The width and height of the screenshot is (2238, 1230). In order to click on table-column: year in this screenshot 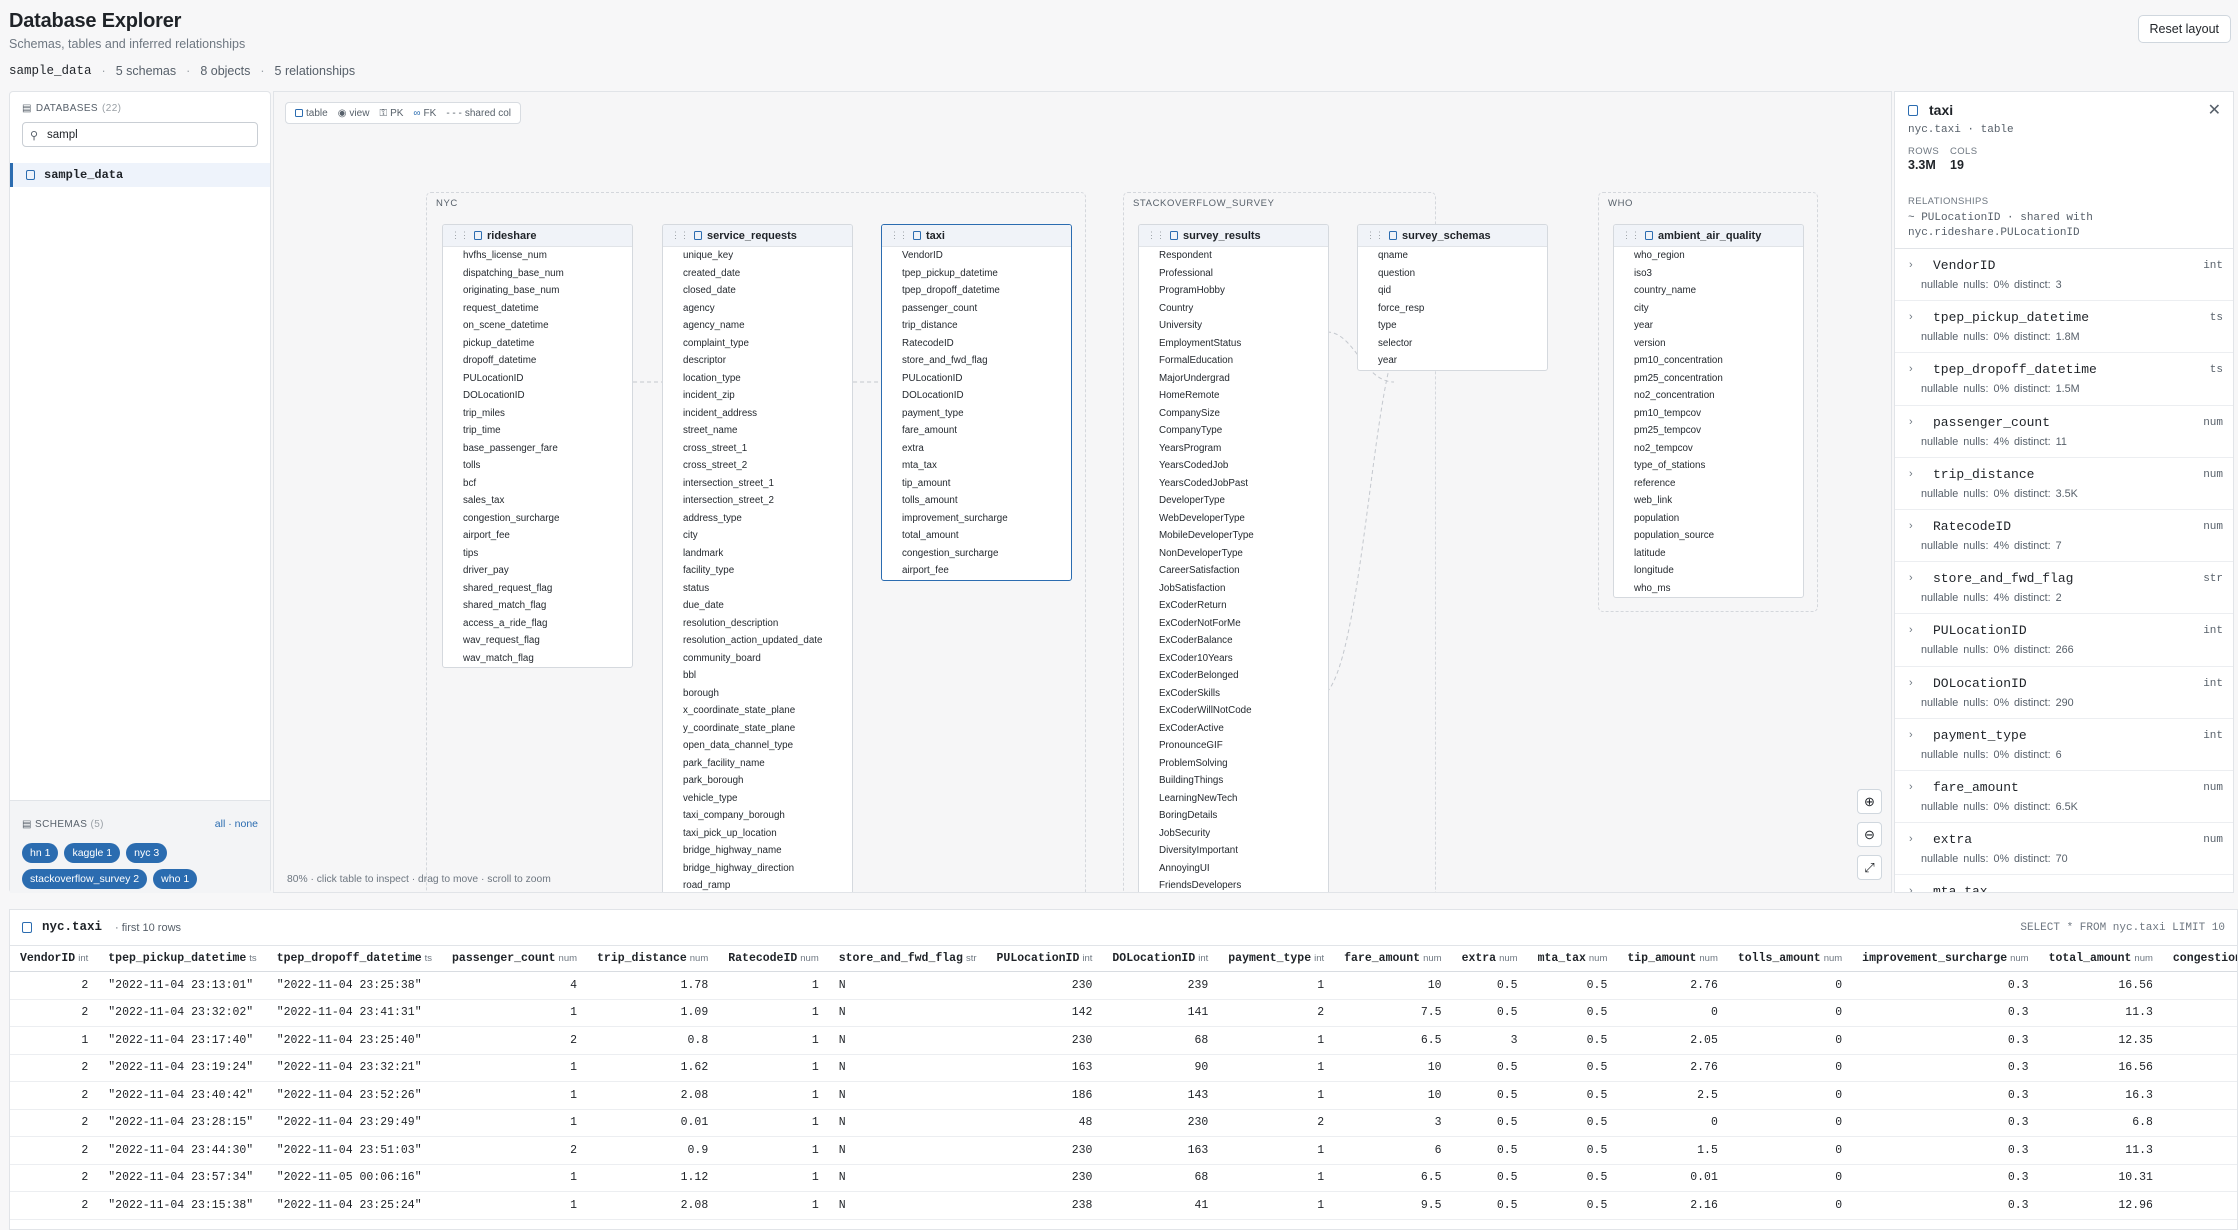, I will do `click(1452, 361)`.